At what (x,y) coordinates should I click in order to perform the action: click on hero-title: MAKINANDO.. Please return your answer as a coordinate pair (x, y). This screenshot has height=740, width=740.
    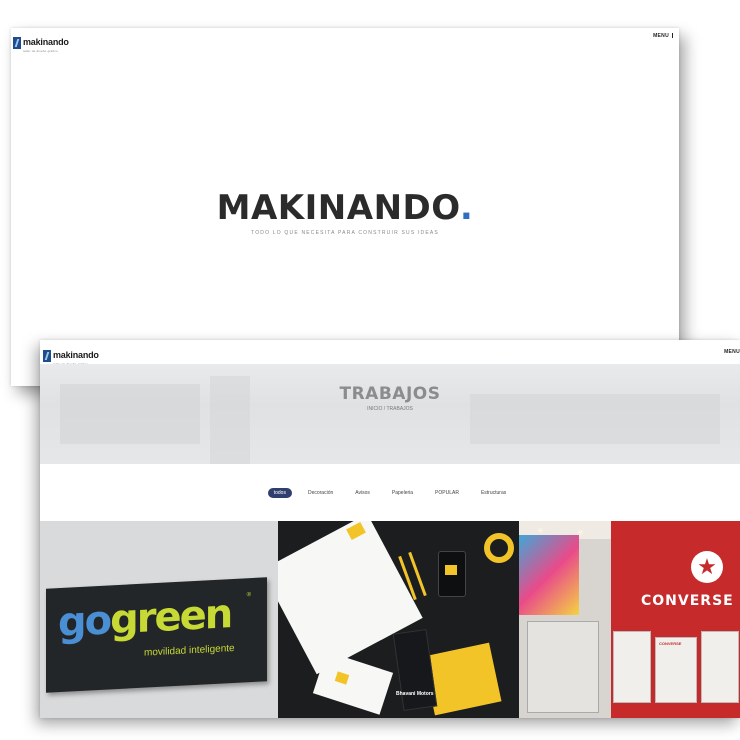
    Looking at the image, I should click on (345, 208).